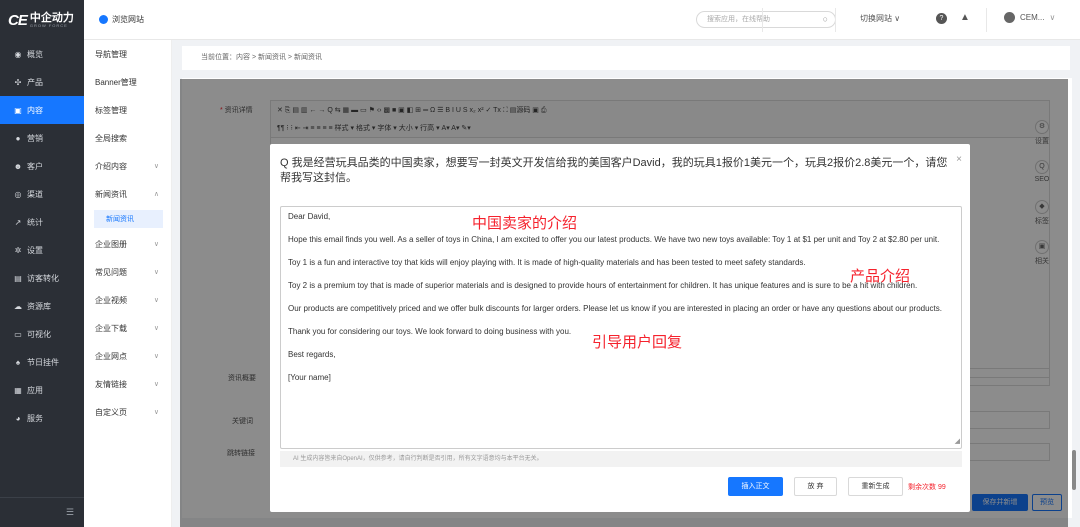 The width and height of the screenshot is (1080, 527). Describe the element at coordinates (35, 110) in the screenshot. I see `sidebar-item-label: 内容` at that location.